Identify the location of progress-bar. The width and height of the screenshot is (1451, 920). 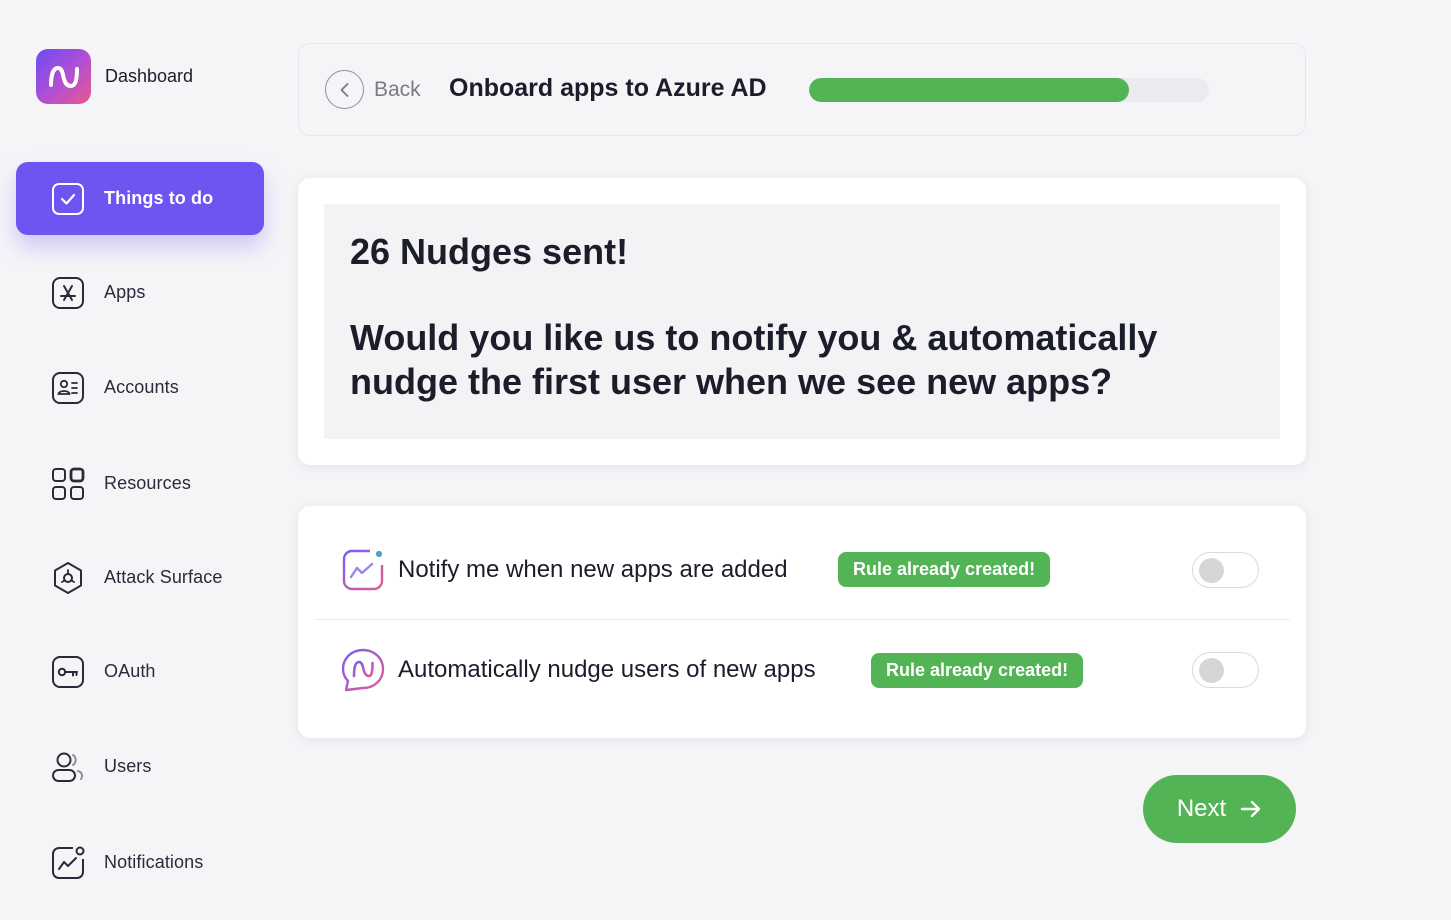
(1009, 90).